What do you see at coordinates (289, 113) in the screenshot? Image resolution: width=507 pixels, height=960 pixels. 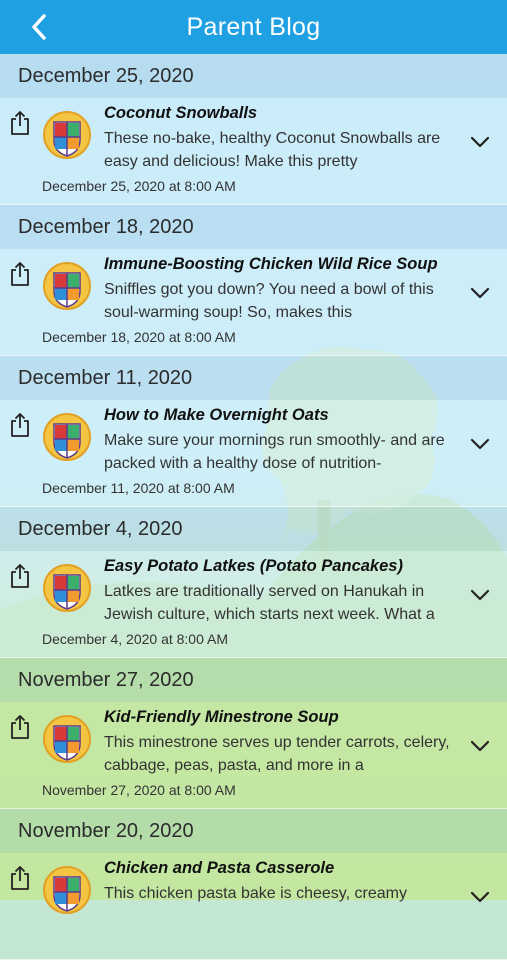 I see `post-title: Coconut Snowballs` at bounding box center [289, 113].